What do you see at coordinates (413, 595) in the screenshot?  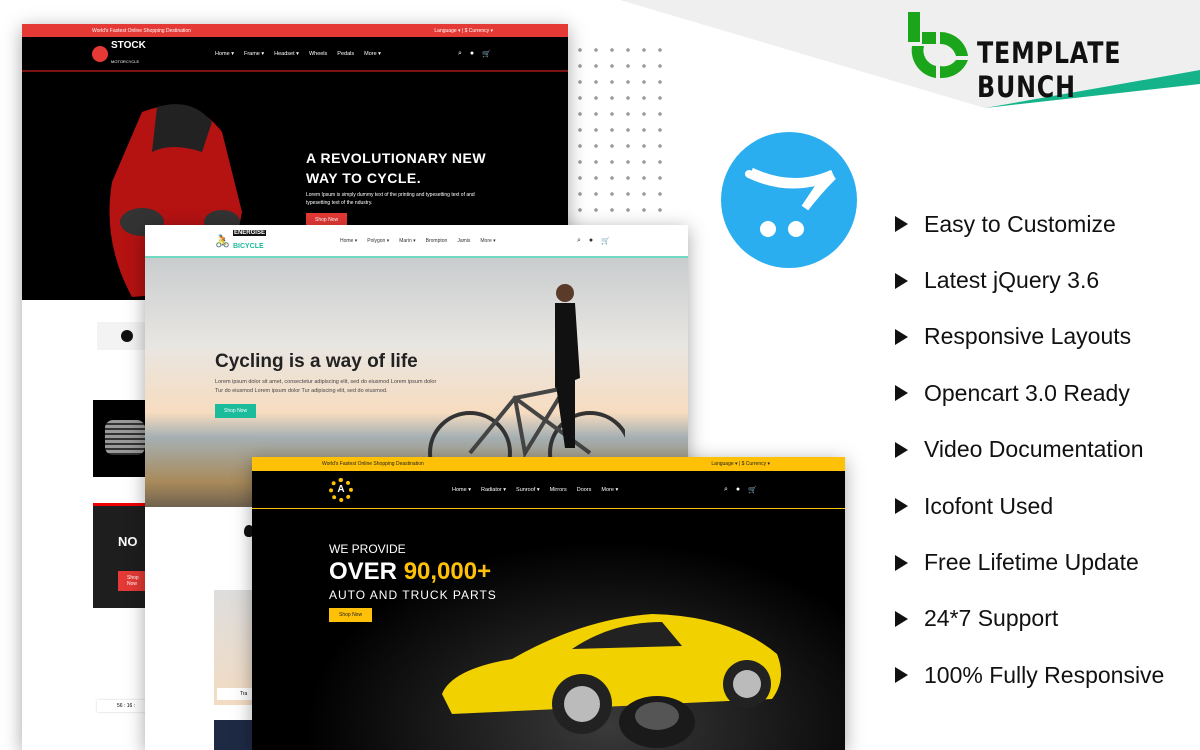 I see `hero-subtitle: AUTO AND TRUCK PARTS` at bounding box center [413, 595].